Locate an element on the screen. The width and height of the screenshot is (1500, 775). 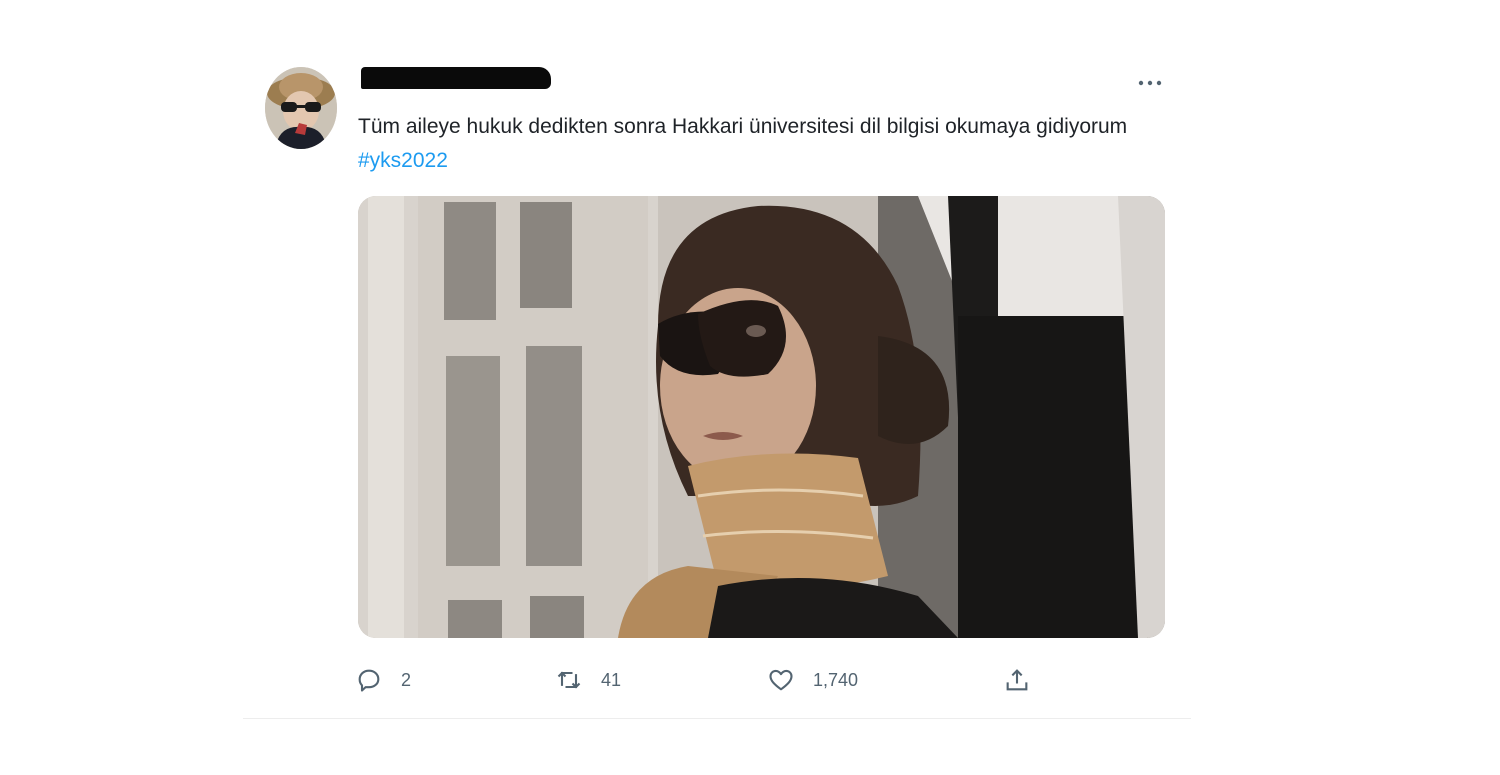
retweet-button: 41 is located at coordinates (588, 680).